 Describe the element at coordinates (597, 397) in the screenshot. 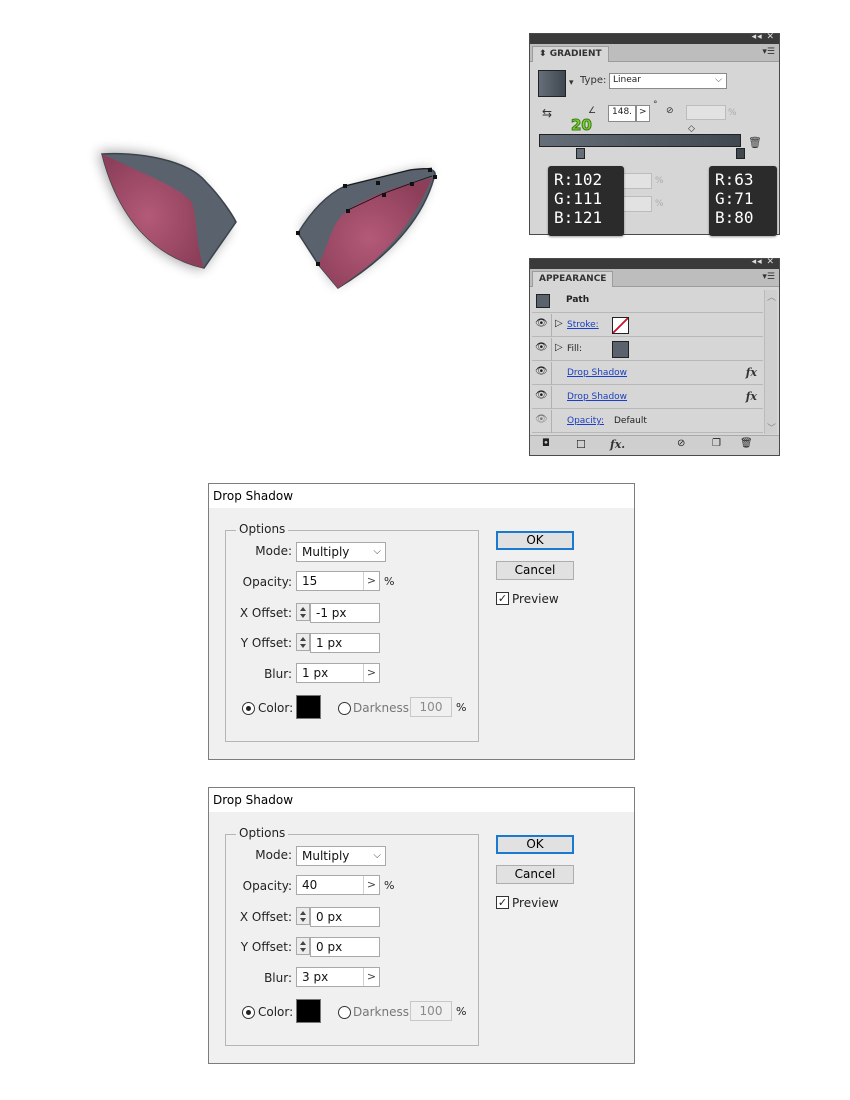

I see `drop-shadow-link-2: Drop Shadow` at that location.